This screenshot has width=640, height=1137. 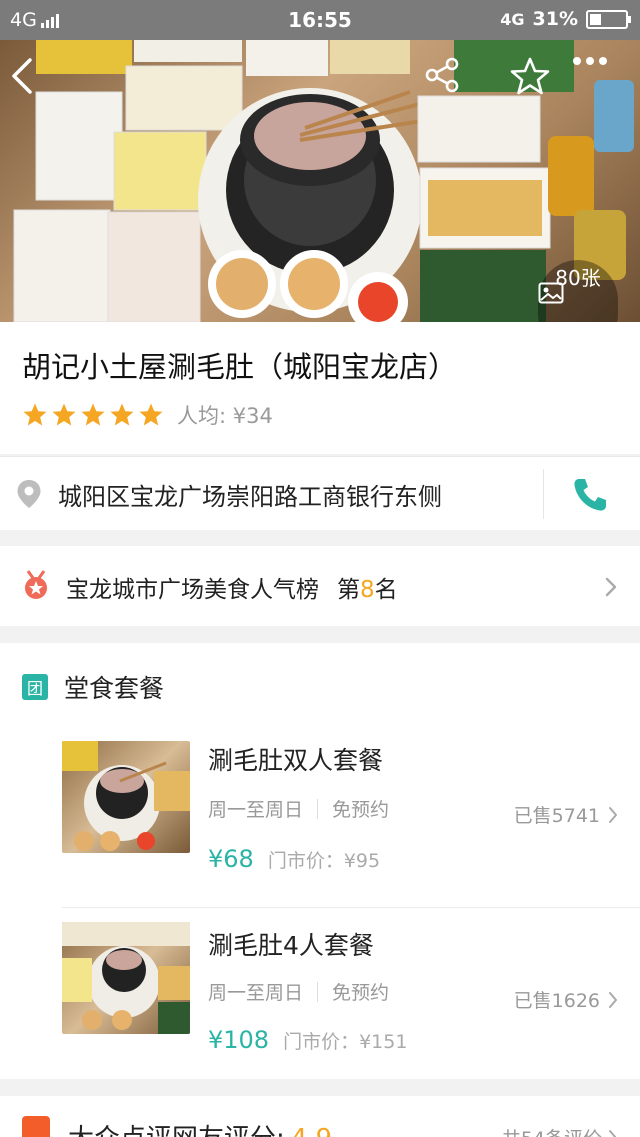 What do you see at coordinates (345, 1042) in the screenshot?
I see `deal-market-price: 门市价：¥151` at bounding box center [345, 1042].